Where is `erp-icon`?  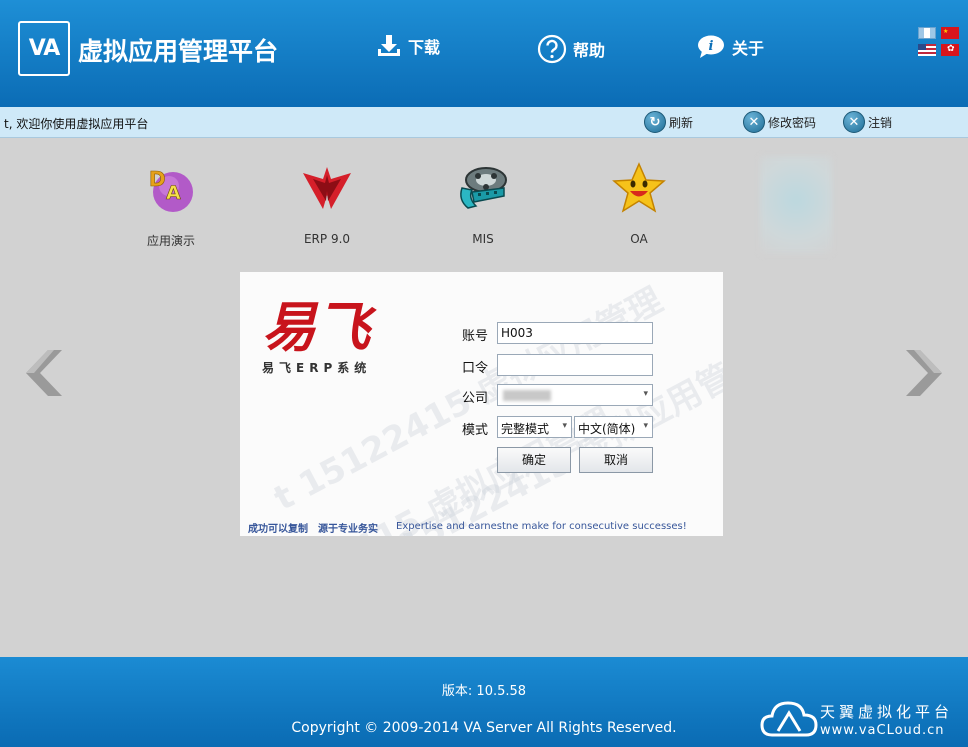 erp-icon is located at coordinates (327, 188).